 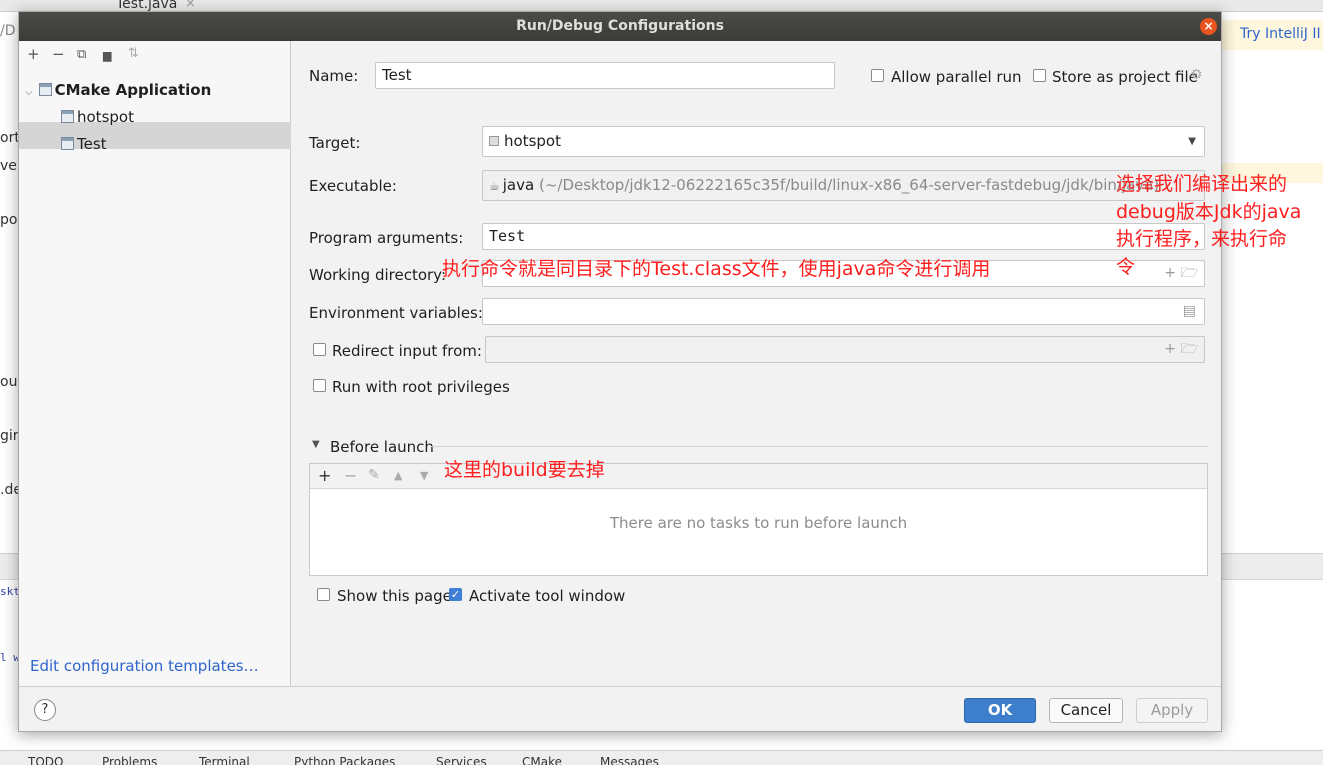 I want to click on tree-item-test: Test, so click(x=84, y=144).